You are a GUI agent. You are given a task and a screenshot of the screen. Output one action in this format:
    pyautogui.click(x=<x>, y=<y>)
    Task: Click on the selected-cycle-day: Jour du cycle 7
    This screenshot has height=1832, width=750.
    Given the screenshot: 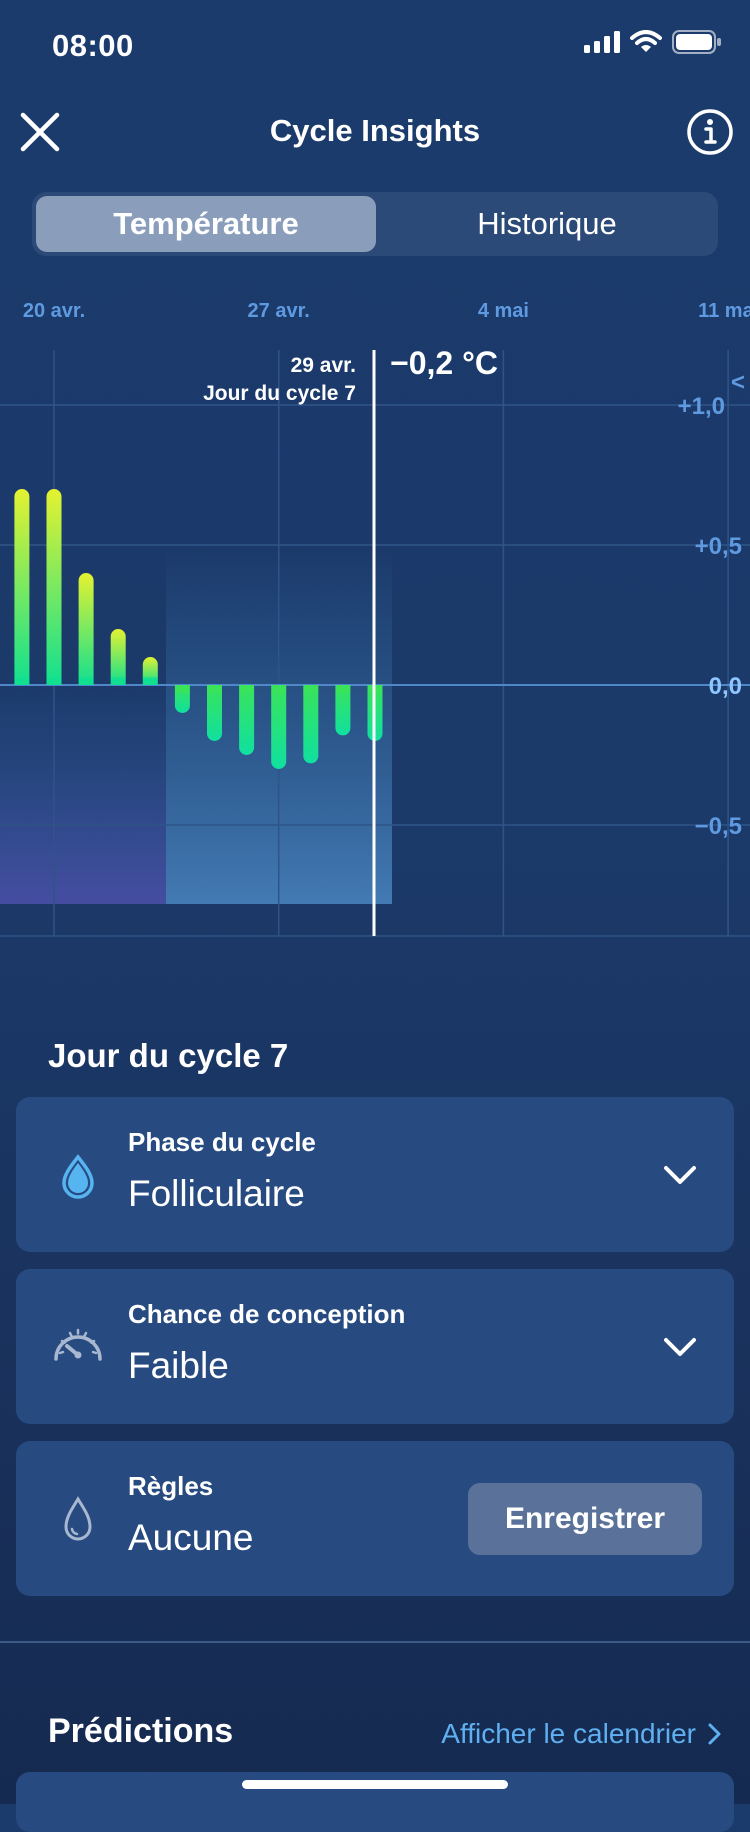 What is the action you would take?
    pyautogui.click(x=279, y=393)
    